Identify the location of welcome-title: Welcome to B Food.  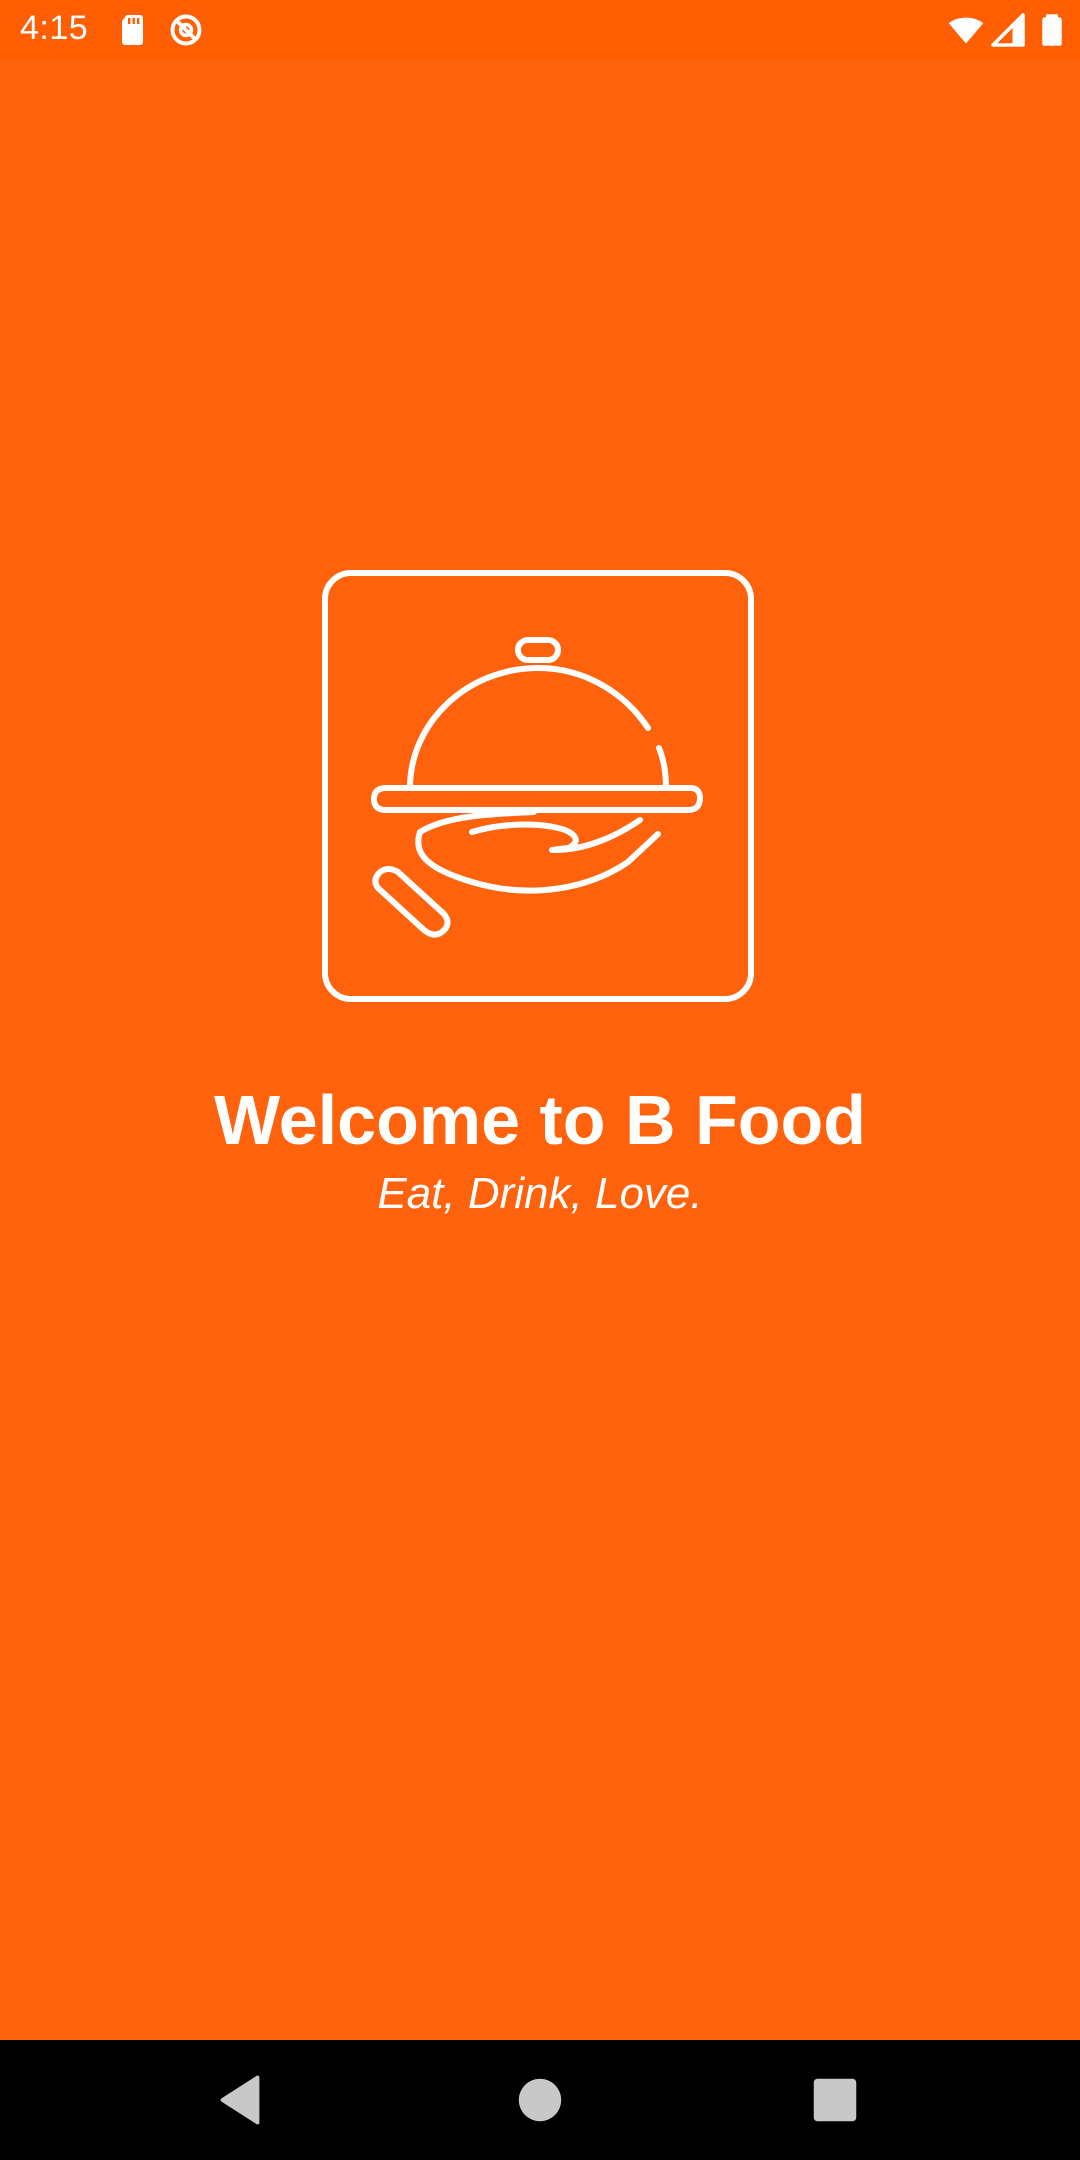
(540, 1120).